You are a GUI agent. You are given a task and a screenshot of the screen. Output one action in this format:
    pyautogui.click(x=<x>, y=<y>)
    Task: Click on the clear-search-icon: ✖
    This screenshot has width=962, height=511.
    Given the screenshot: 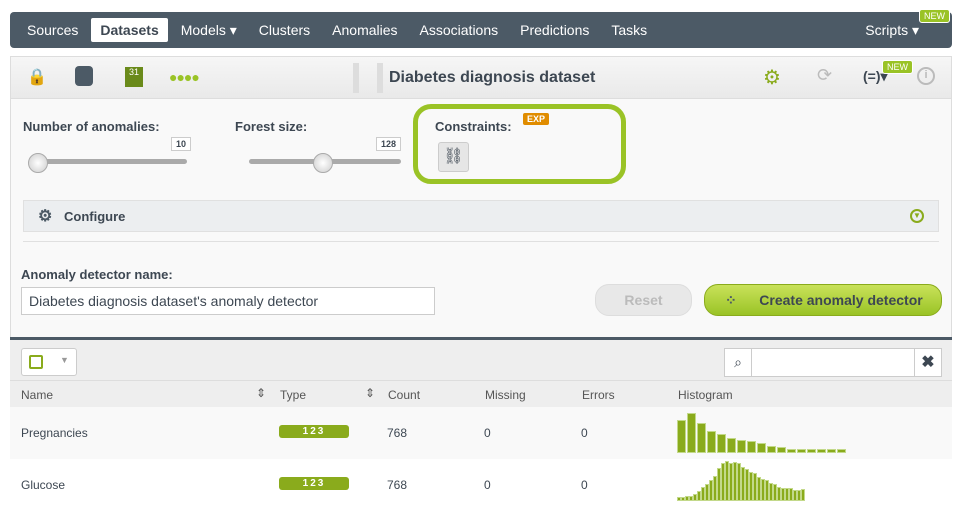 What is the action you would take?
    pyautogui.click(x=928, y=362)
    